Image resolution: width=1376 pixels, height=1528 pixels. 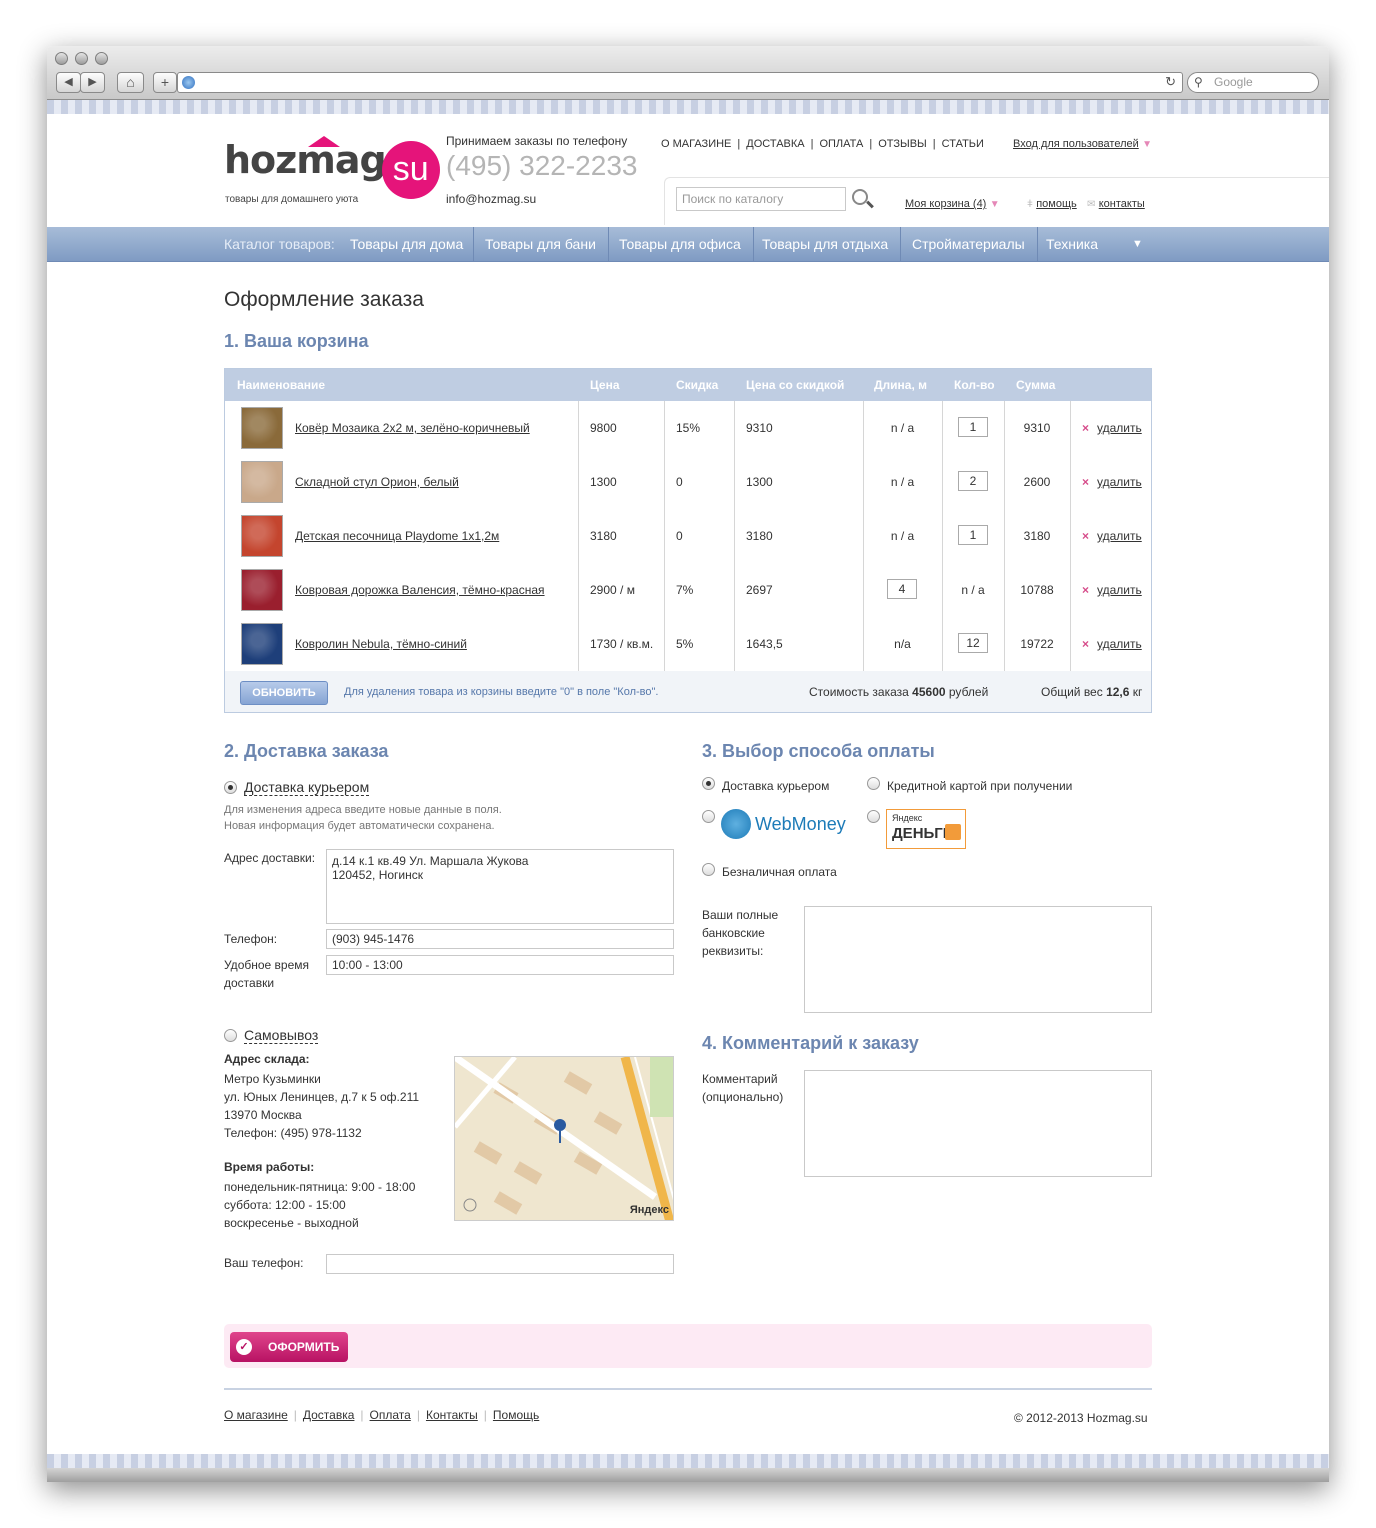 I want to click on quantity-input: 2, so click(x=973, y=481).